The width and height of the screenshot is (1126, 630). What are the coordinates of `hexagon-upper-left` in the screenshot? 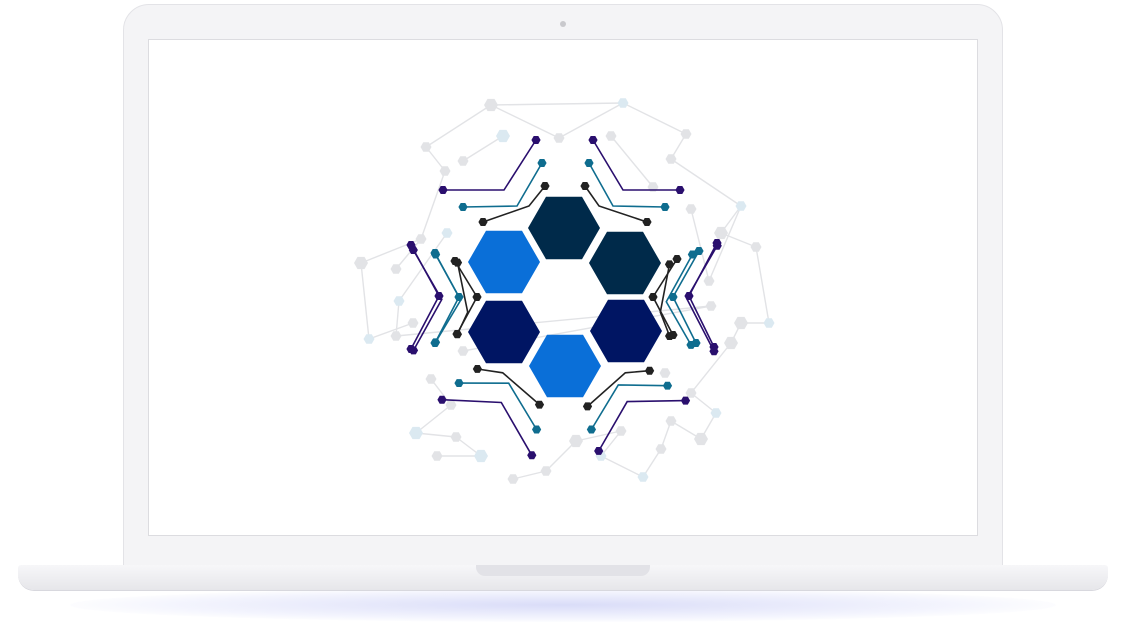 It's located at (504, 262).